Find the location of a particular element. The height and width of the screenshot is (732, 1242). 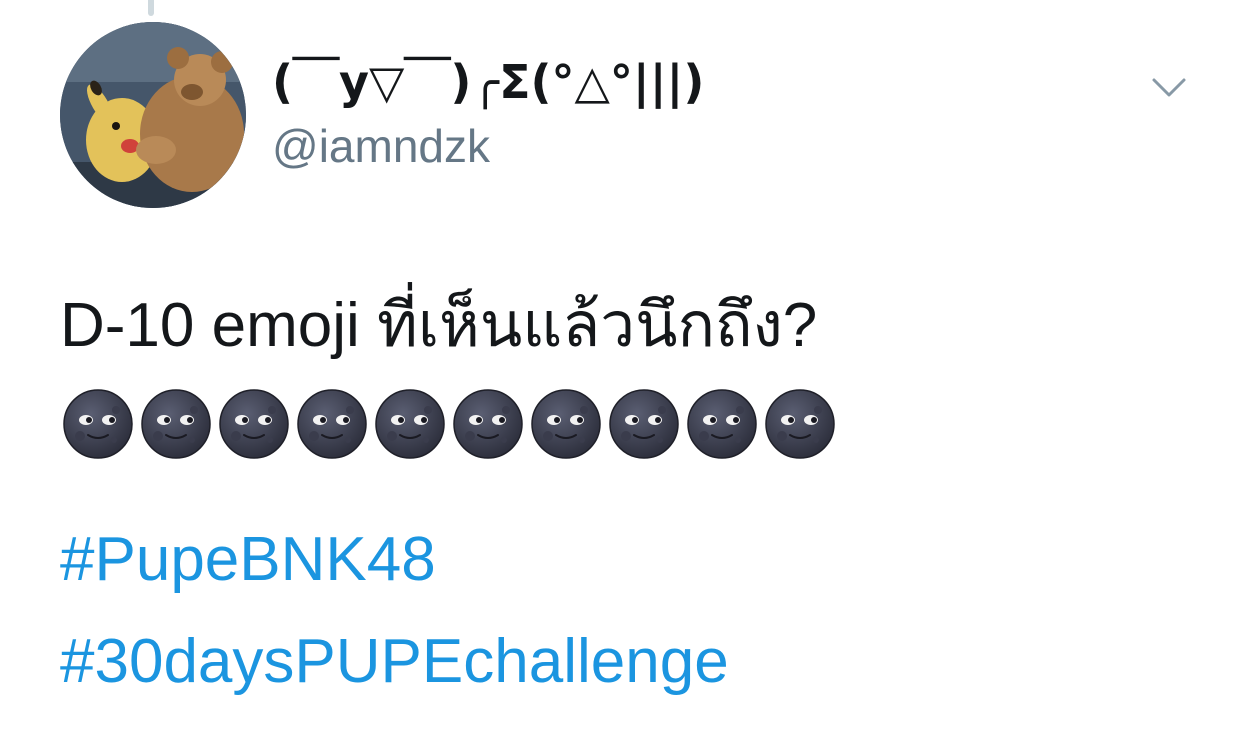

avatar is located at coordinates (153, 115).